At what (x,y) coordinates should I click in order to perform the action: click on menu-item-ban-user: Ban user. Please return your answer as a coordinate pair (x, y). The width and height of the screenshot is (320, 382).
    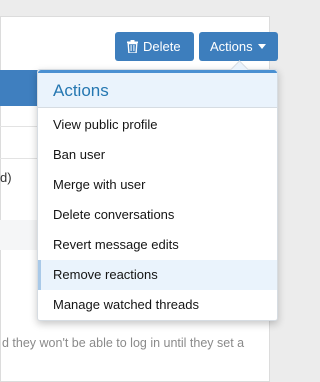
    Looking at the image, I should click on (157, 155).